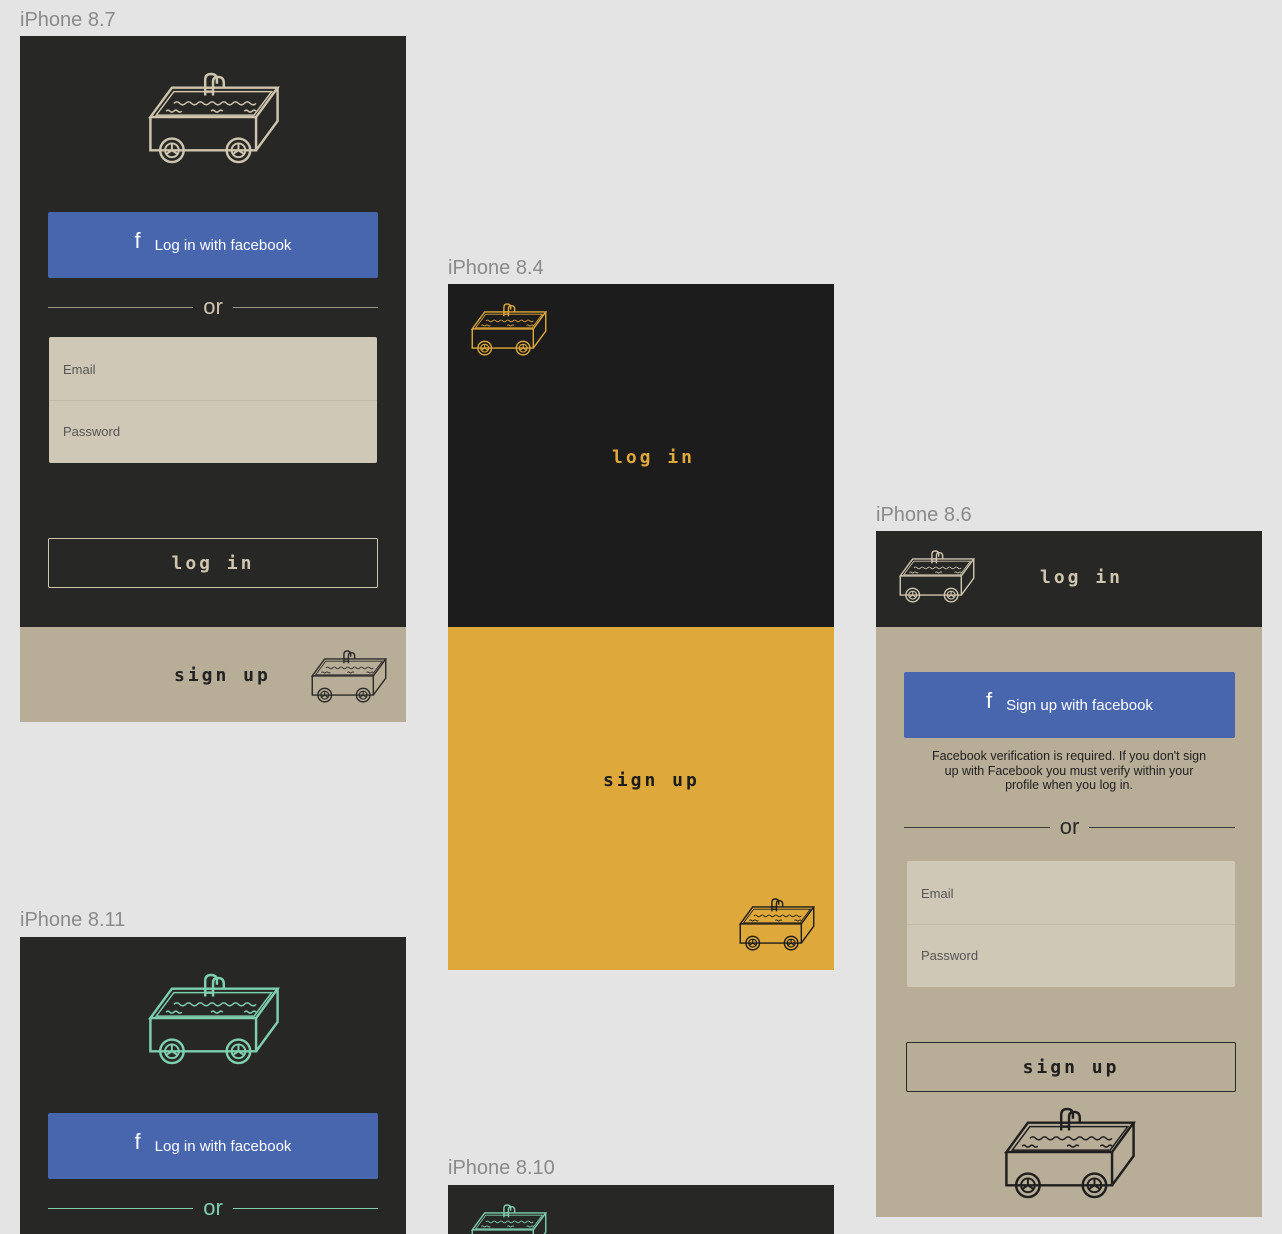 Image resolution: width=1282 pixels, height=1234 pixels. I want to click on artboard-label-8-10: iPhone 8.10, so click(501, 1168).